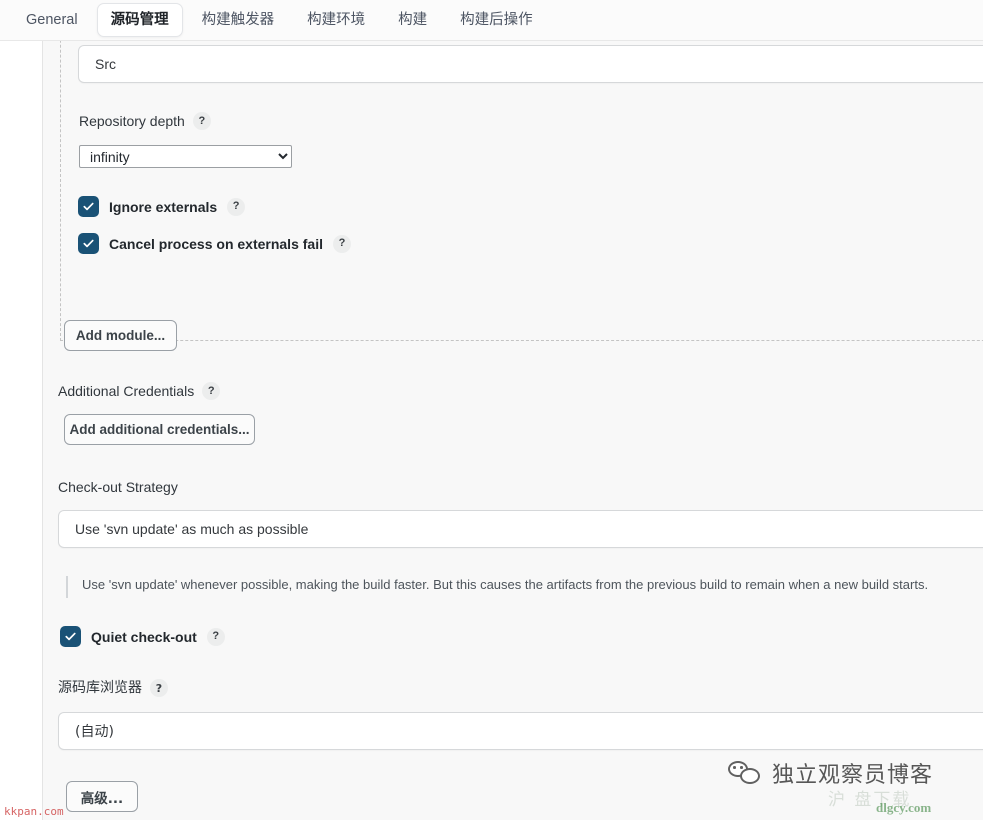 The width and height of the screenshot is (983, 820). What do you see at coordinates (67, 587) in the screenshot?
I see `hint-rule` at bounding box center [67, 587].